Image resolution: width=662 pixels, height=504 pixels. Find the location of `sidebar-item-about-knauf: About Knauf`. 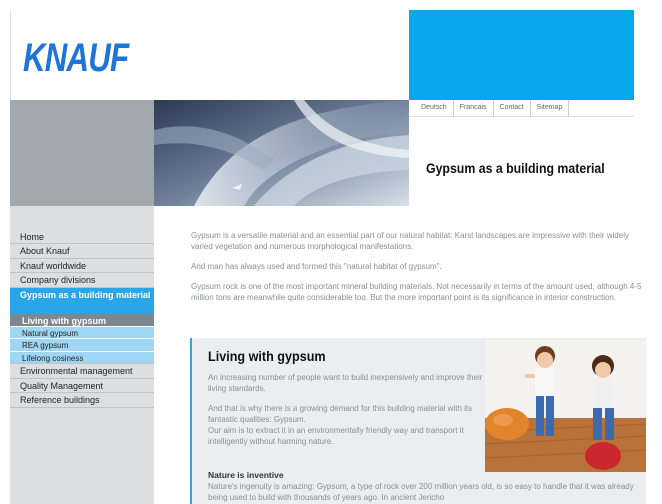

sidebar-item-about-knauf: About Knauf is located at coordinates (82, 251).